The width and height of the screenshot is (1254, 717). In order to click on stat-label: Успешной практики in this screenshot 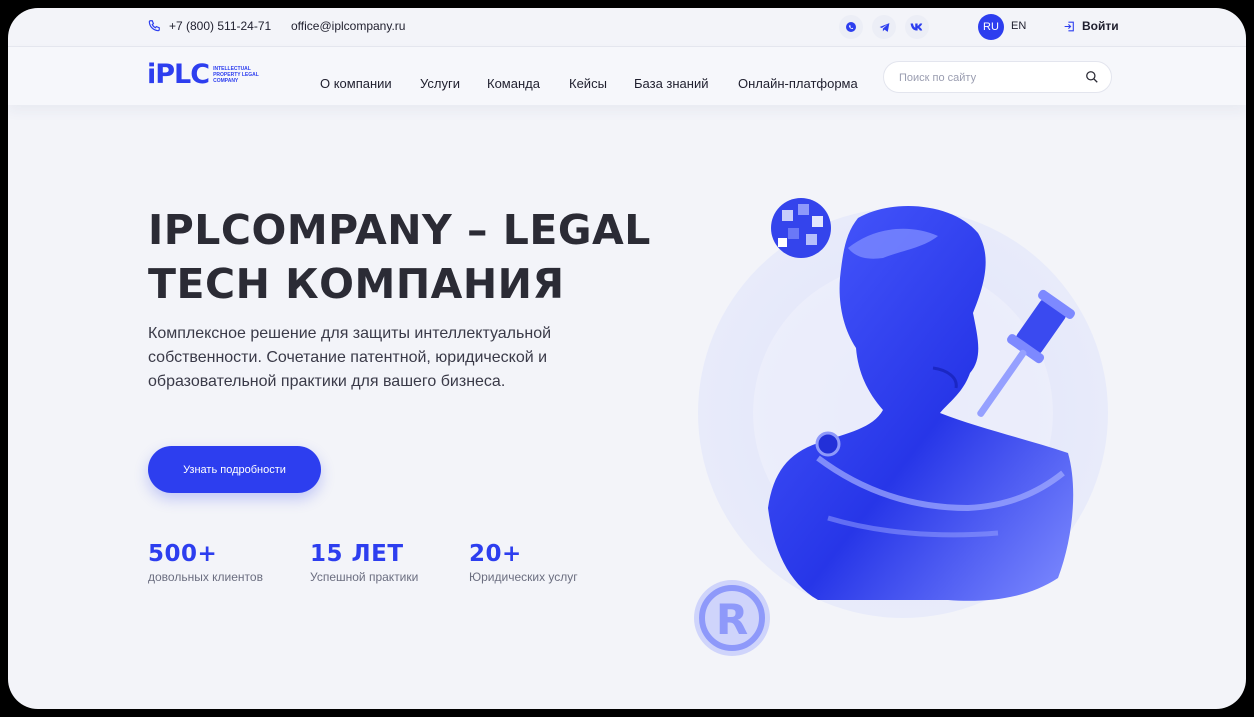, I will do `click(364, 577)`.